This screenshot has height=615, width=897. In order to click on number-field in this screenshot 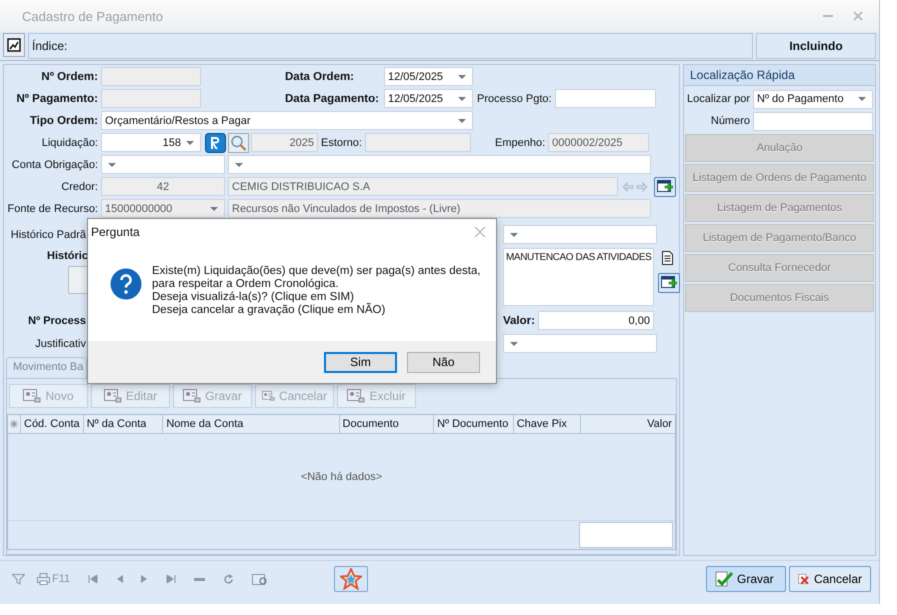, I will do `click(813, 121)`.